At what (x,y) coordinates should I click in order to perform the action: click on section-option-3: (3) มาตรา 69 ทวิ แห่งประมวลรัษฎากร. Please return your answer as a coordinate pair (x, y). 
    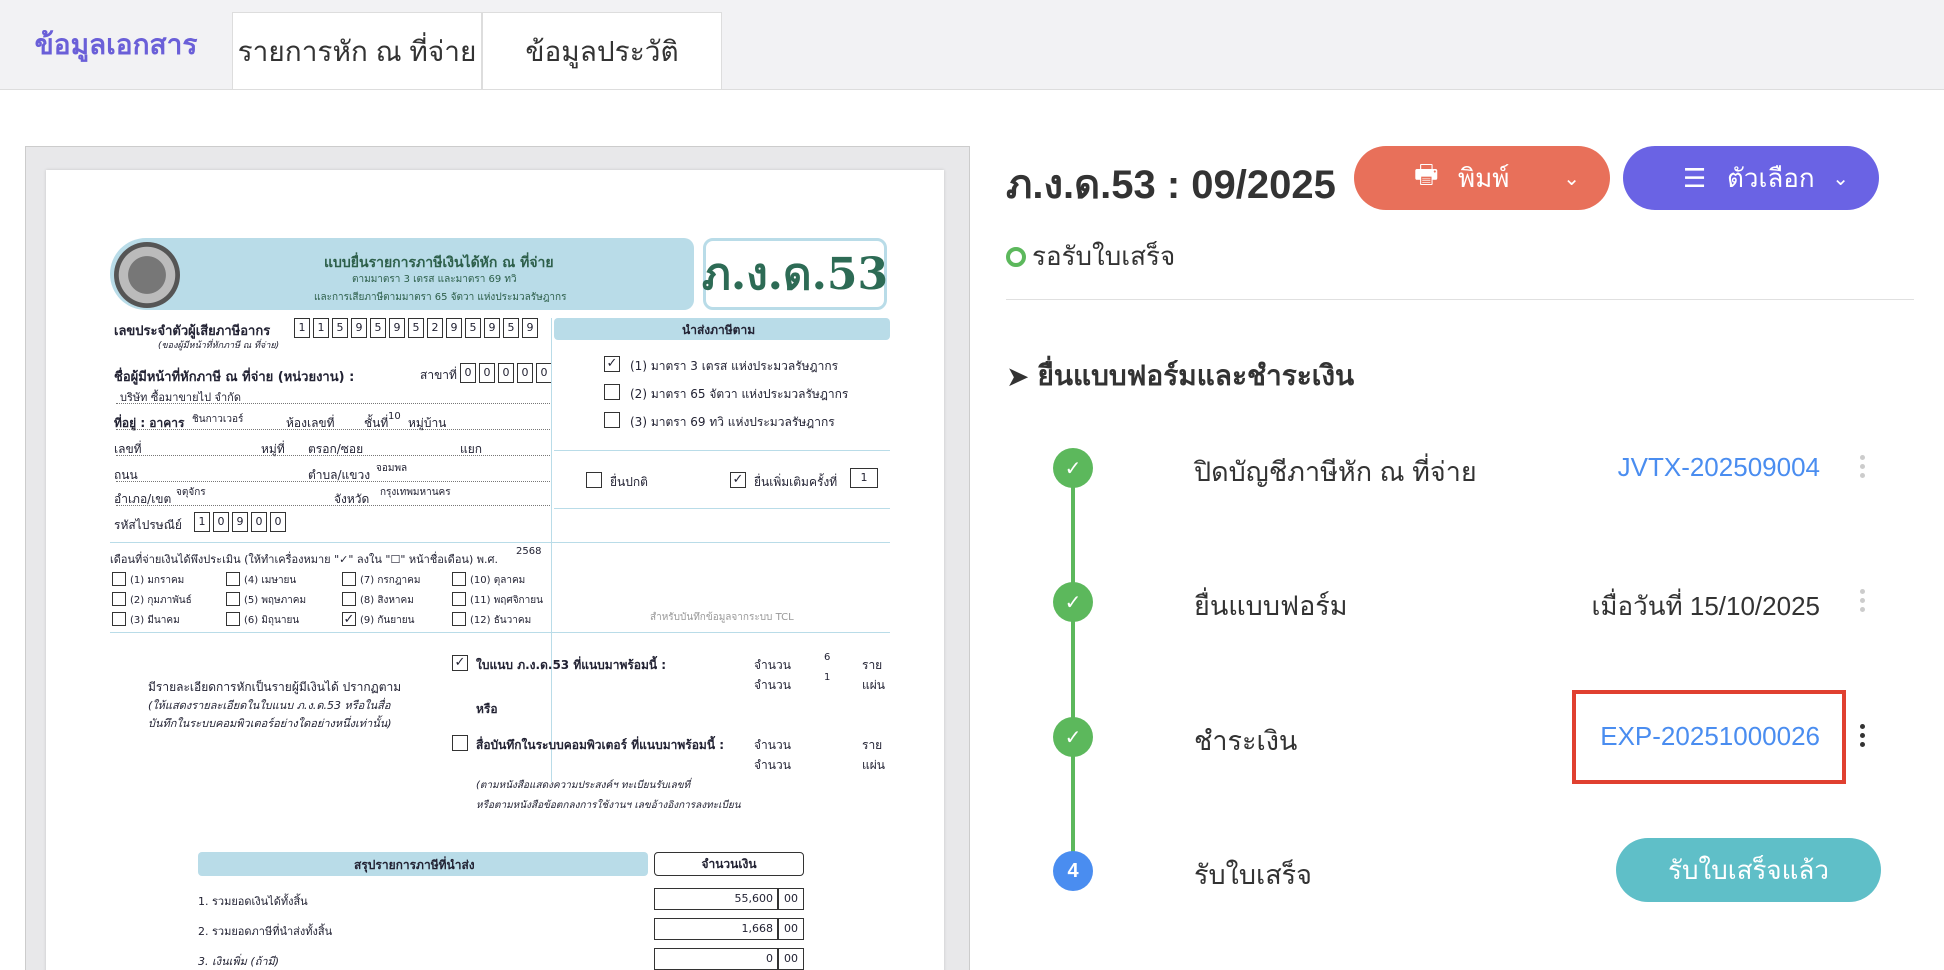
    Looking at the image, I should click on (732, 422).